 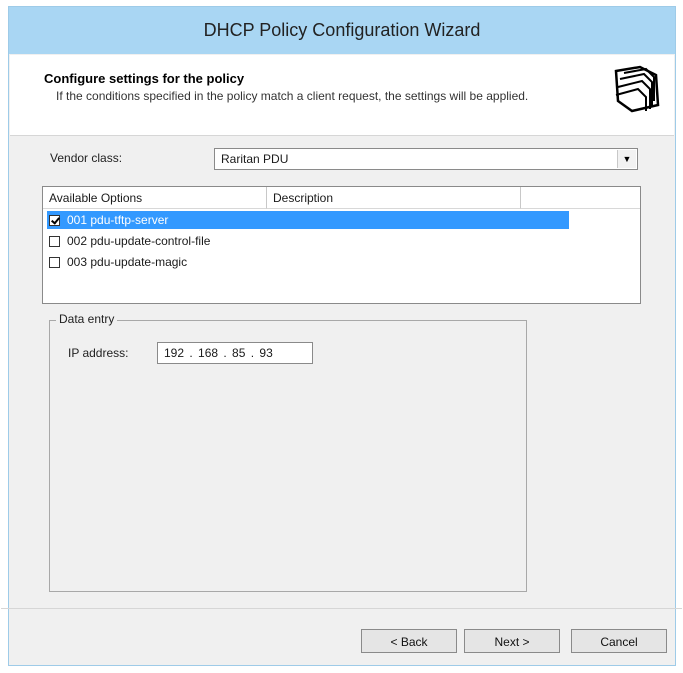 I want to click on checkbox-checked, so click(x=54, y=220).